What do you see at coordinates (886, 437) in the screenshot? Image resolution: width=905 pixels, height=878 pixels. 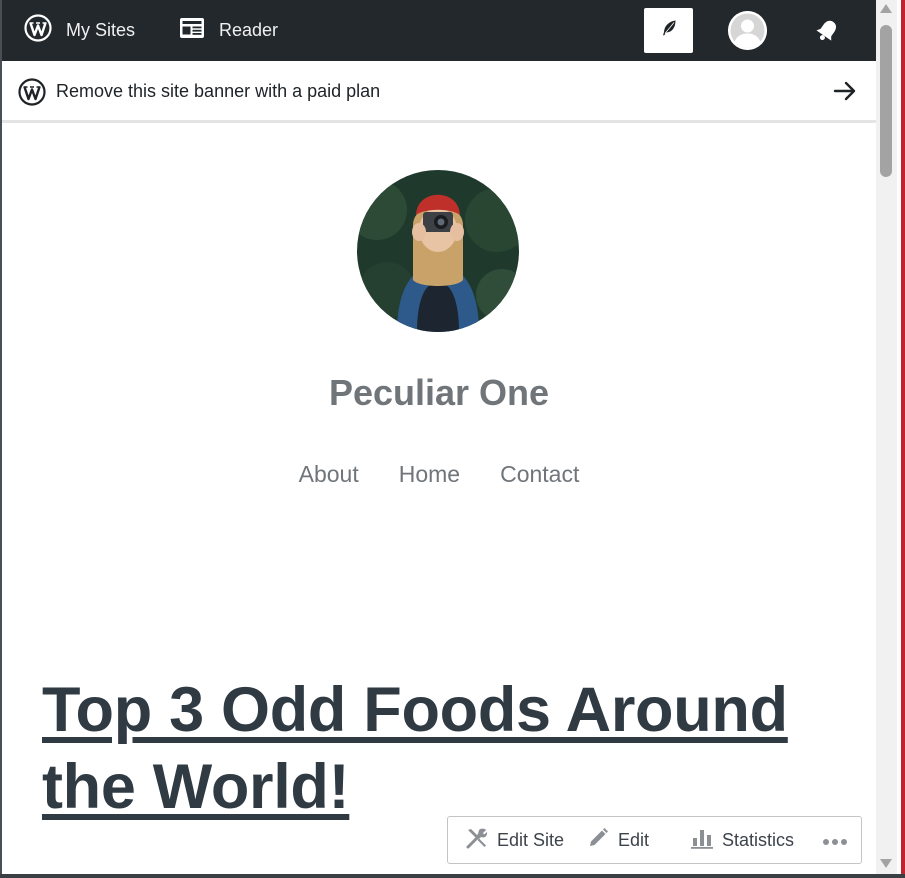 I see `page-scrollbar` at bounding box center [886, 437].